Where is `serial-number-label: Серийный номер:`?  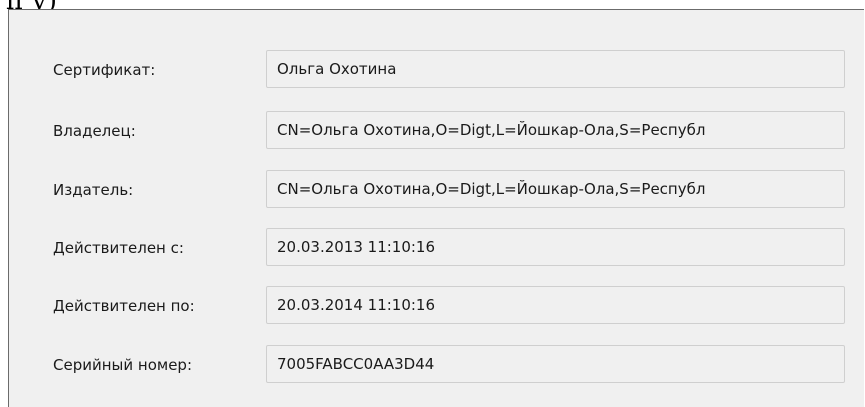 serial-number-label: Серийный номер: is located at coordinates (122, 365).